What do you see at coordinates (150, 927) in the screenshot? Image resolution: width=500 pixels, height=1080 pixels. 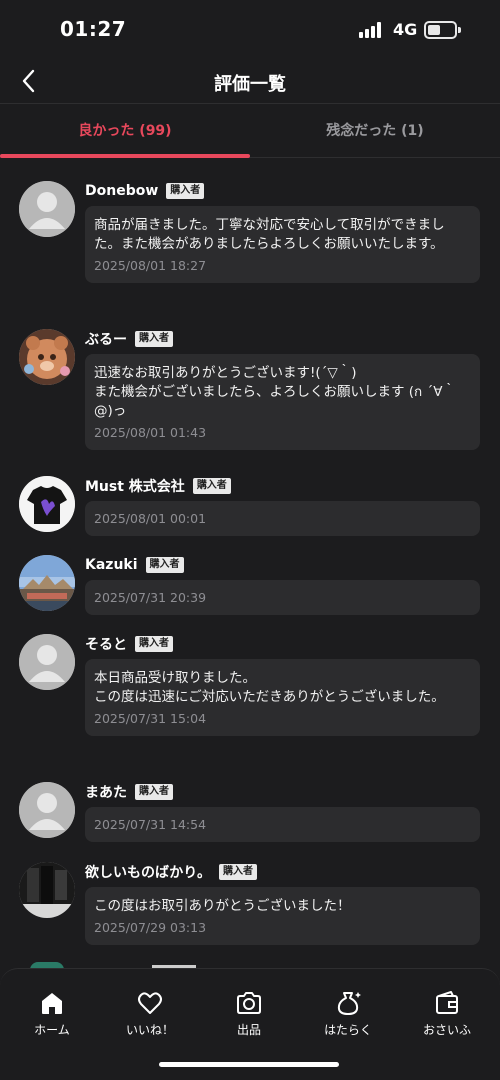 I see `review-date: 2025/07/29 03:13` at bounding box center [150, 927].